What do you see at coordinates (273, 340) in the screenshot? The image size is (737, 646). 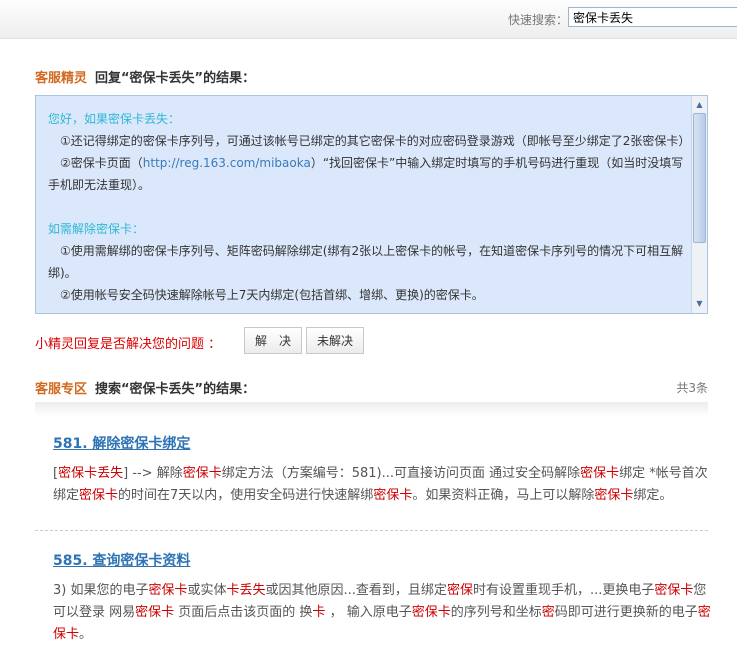 I see `solved-button: 解 决` at bounding box center [273, 340].